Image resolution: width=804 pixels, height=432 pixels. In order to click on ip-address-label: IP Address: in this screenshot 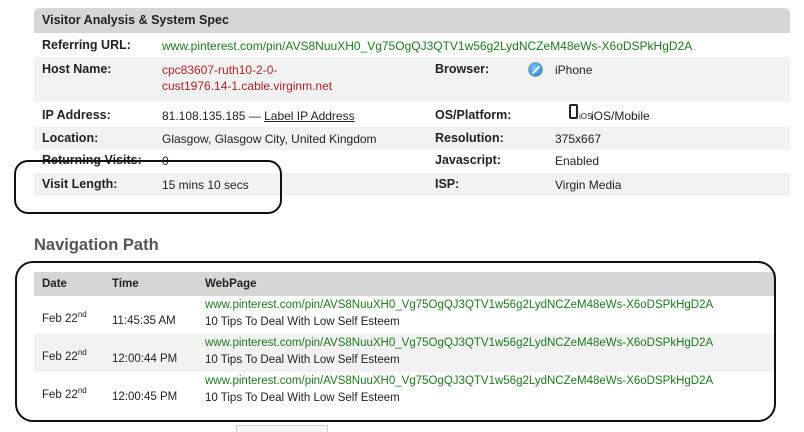, I will do `click(76, 115)`.